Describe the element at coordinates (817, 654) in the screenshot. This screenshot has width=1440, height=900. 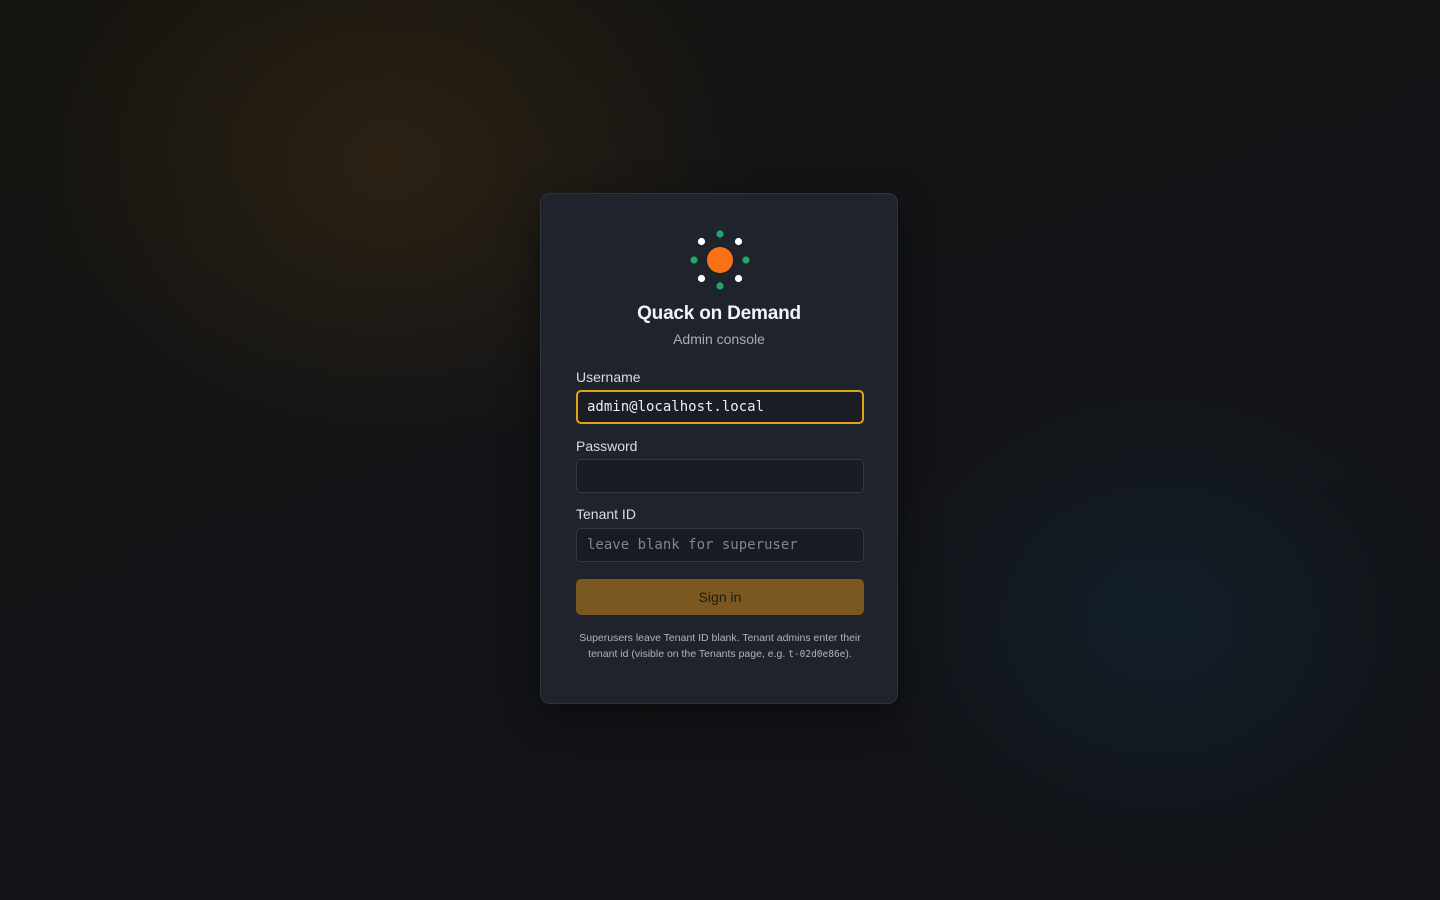
I see `hint-example-tenant-id: t-02d0e86e` at that location.